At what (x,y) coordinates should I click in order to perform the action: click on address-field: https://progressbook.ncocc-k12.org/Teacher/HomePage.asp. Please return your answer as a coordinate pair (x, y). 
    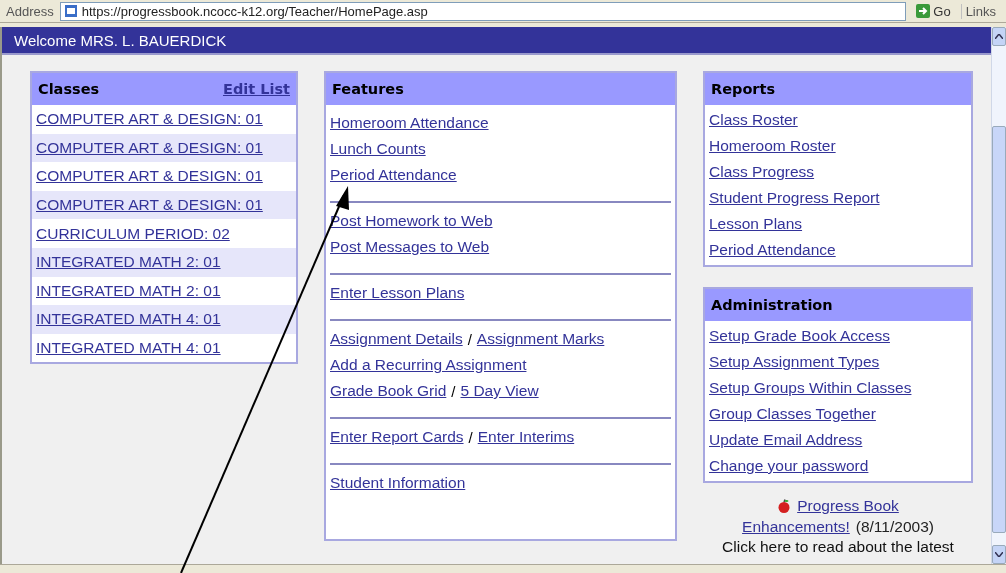
    Looking at the image, I should click on (483, 11).